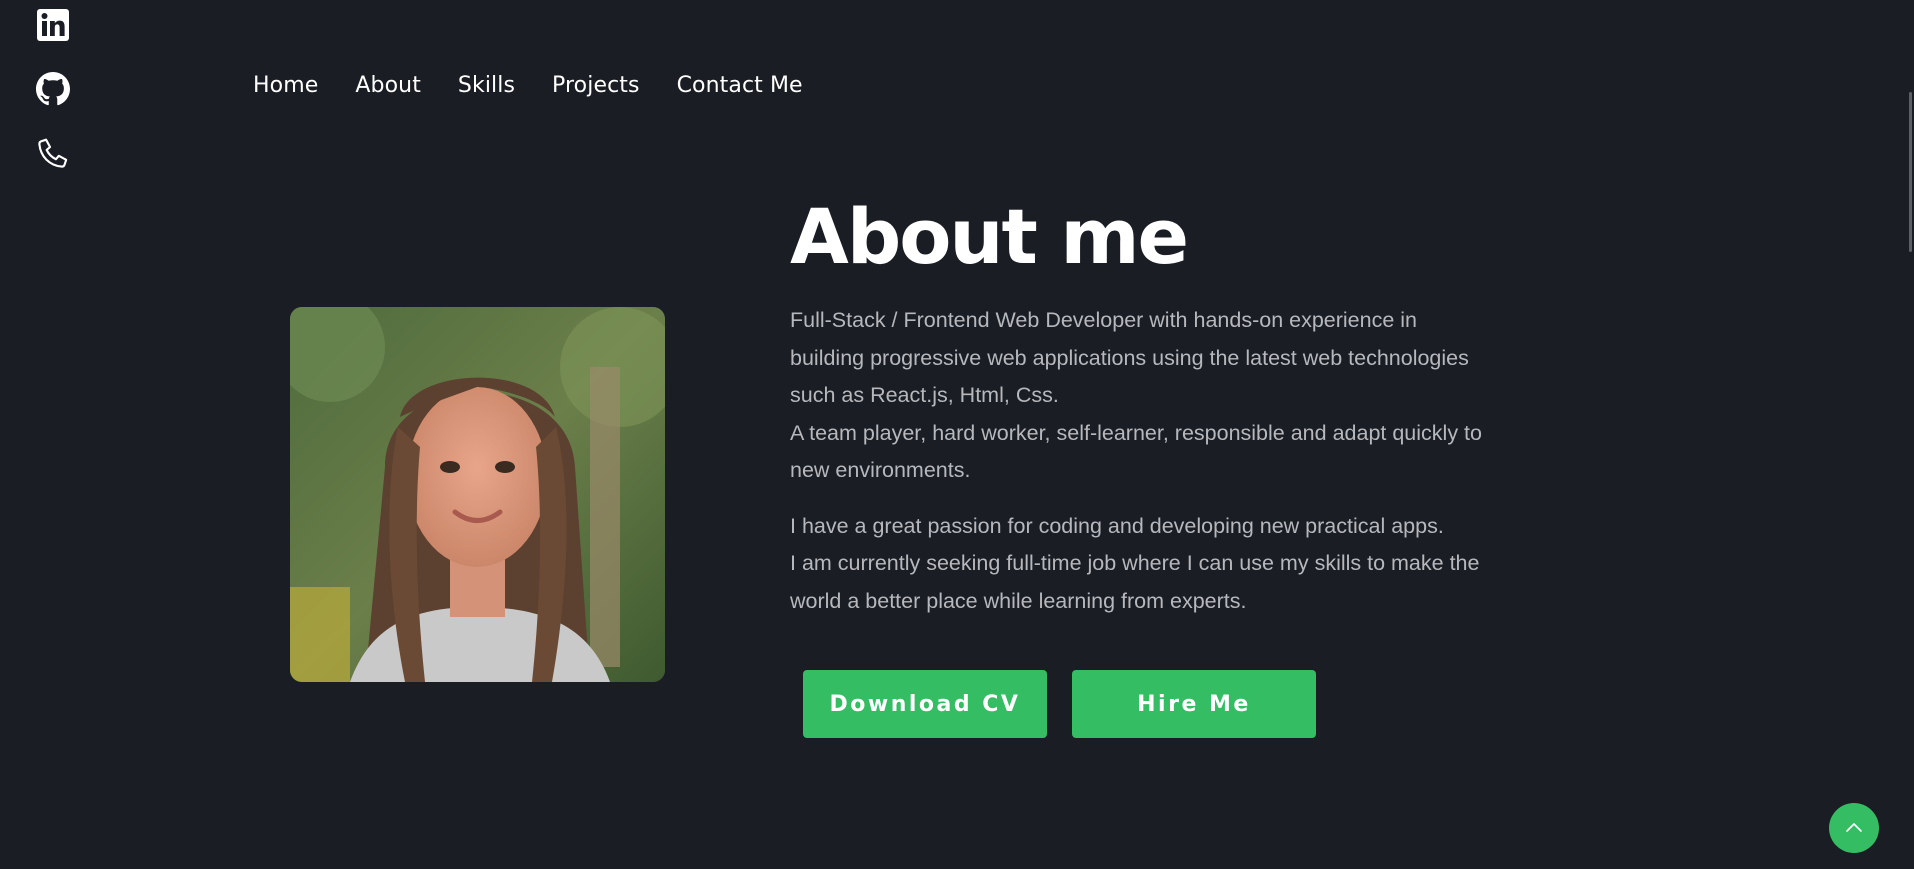  What do you see at coordinates (880, 470) in the screenshot?
I see `about-line: new environments.` at bounding box center [880, 470].